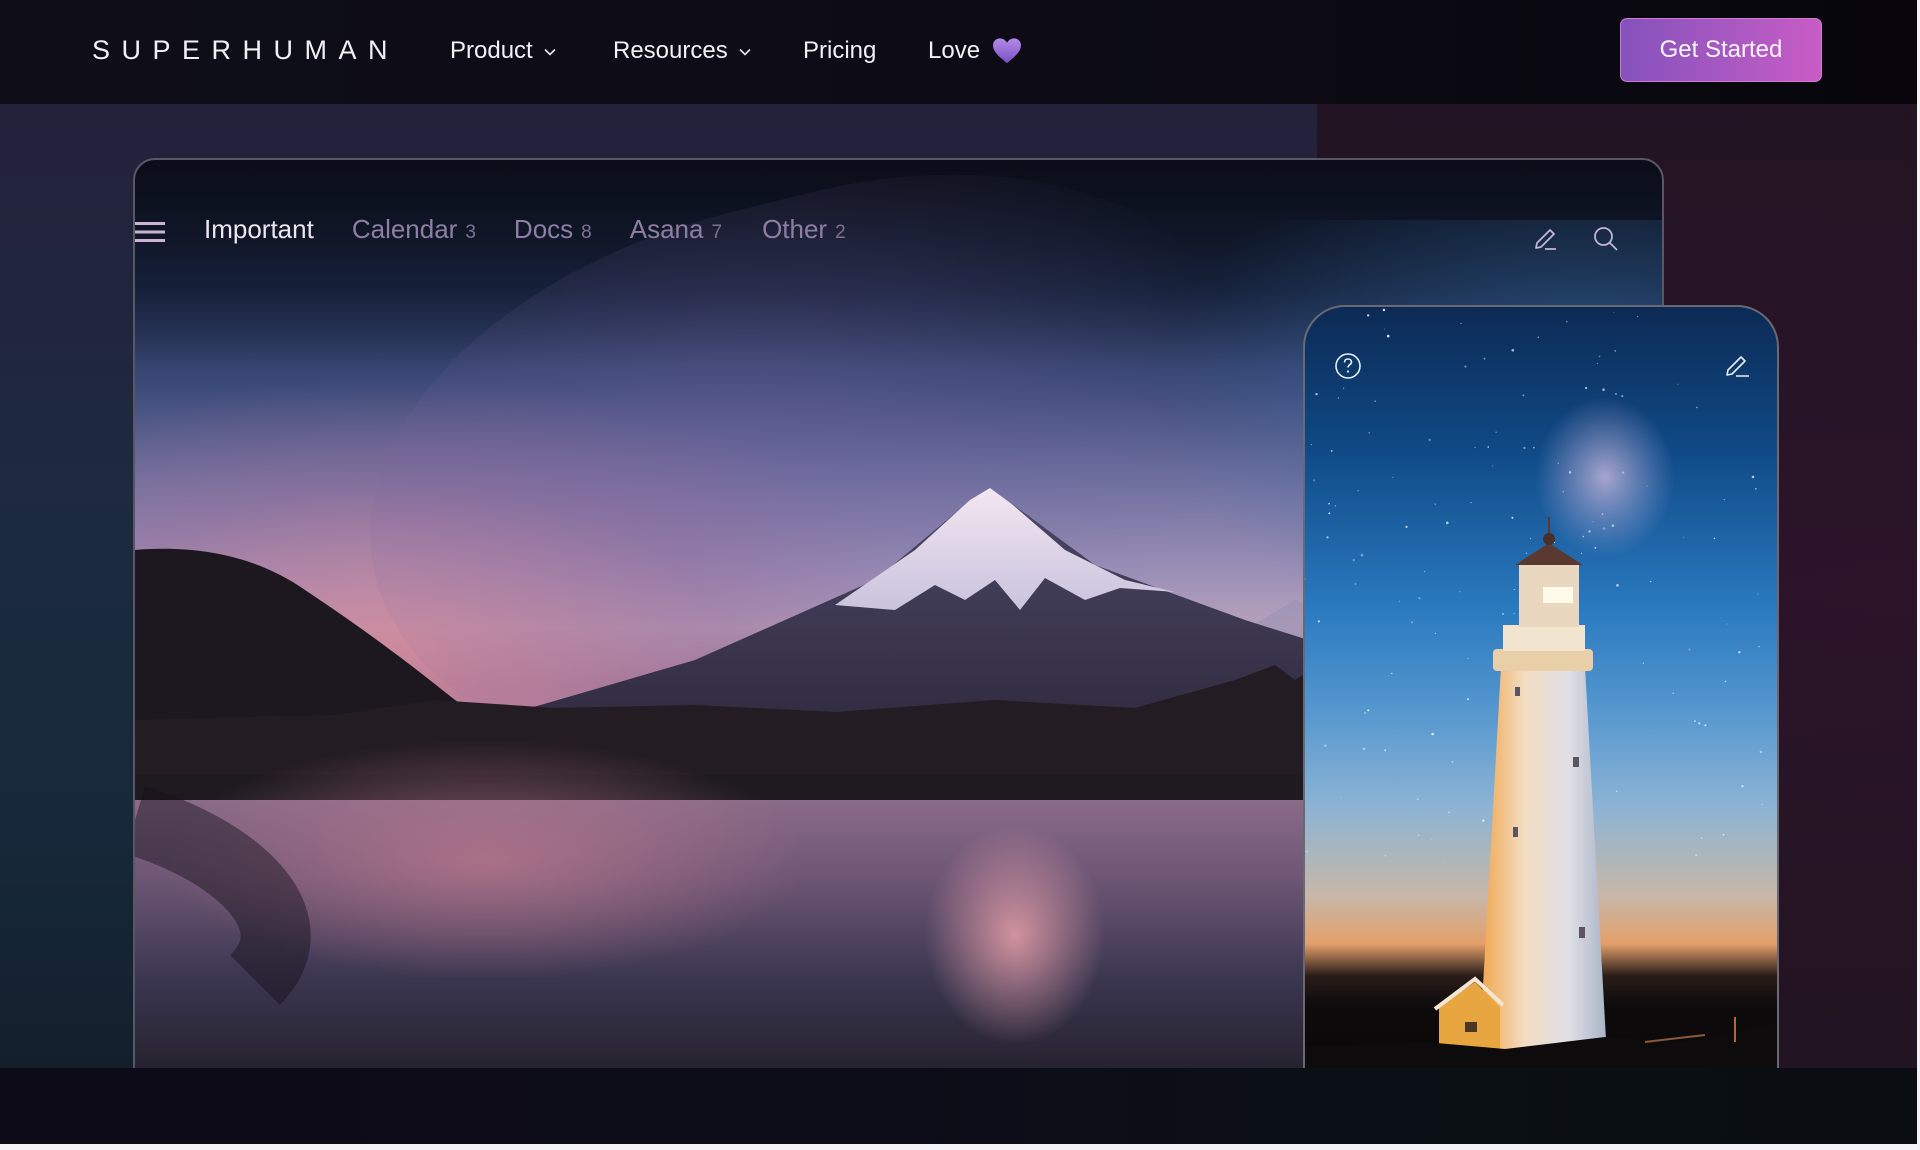 This screenshot has width=1920, height=1150. I want to click on nav-love: Love, so click(975, 51).